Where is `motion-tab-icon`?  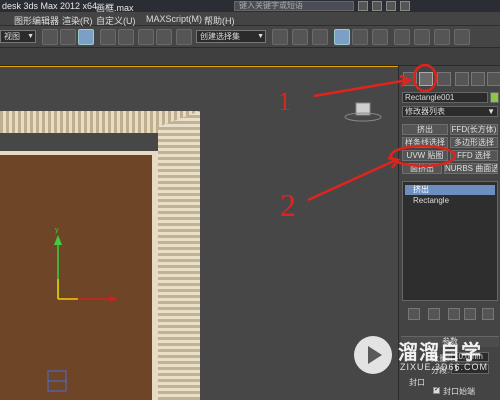
motion-tab-icon is located at coordinates (462, 79).